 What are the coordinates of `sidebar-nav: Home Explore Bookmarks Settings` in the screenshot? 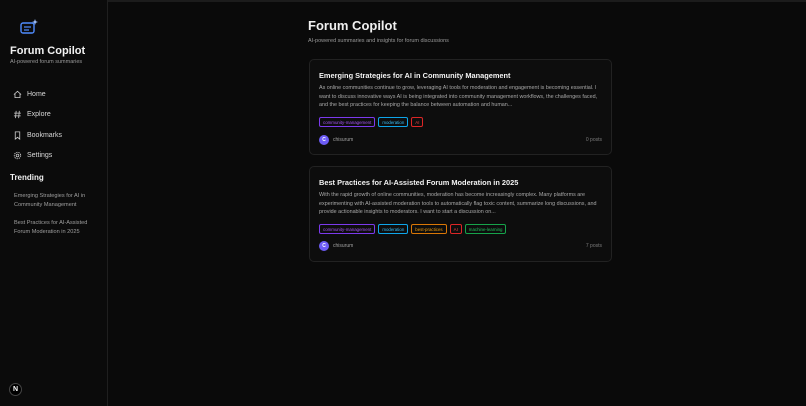 It's located at (37, 125).